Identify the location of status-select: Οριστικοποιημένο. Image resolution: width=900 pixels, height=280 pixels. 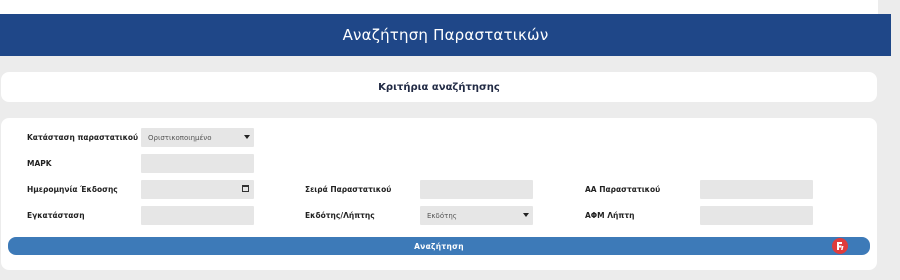
(197, 137).